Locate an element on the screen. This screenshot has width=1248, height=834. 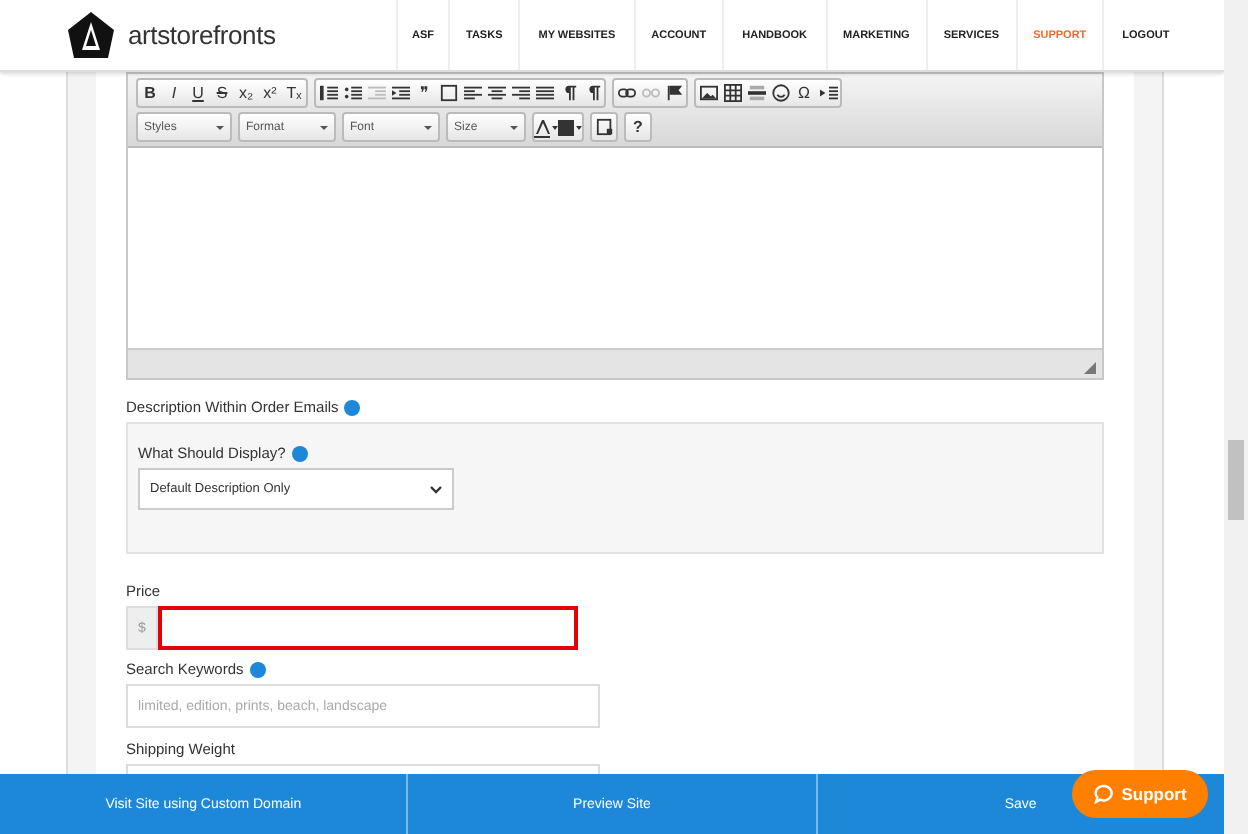
price-field is located at coordinates (368, 628).